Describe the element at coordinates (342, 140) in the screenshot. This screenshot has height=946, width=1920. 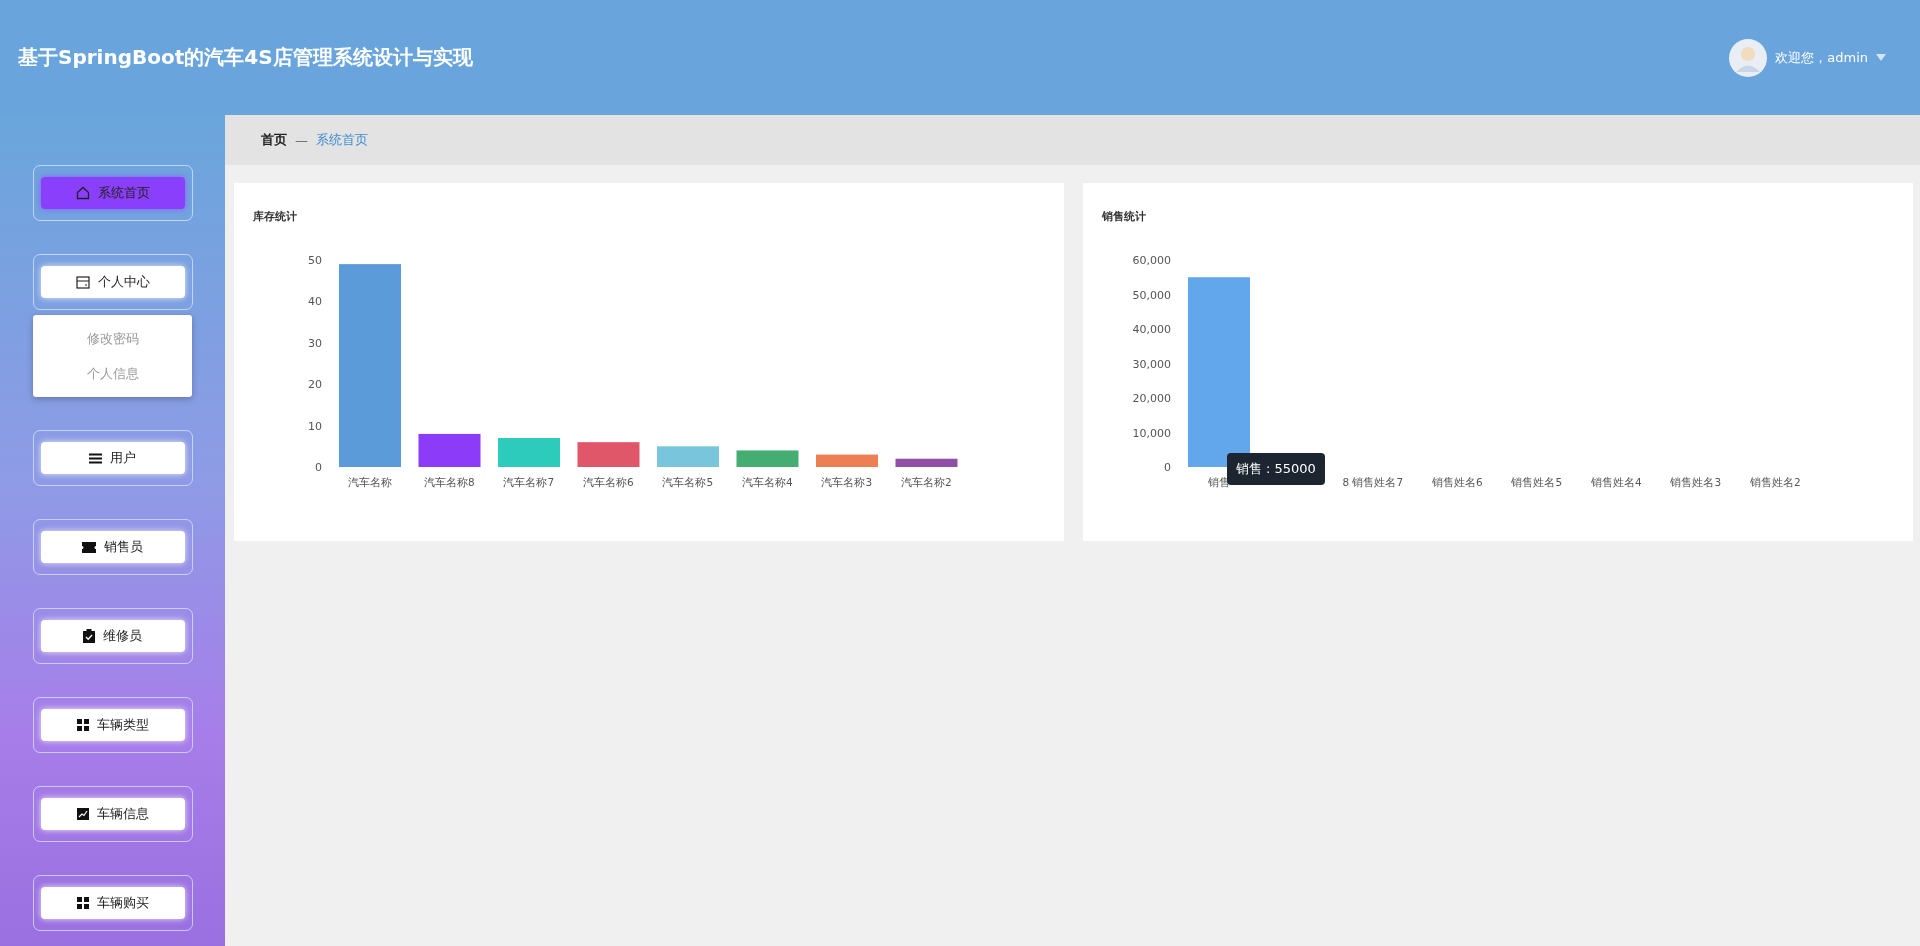
I see `breadcrumb-current: 系统首页` at that location.